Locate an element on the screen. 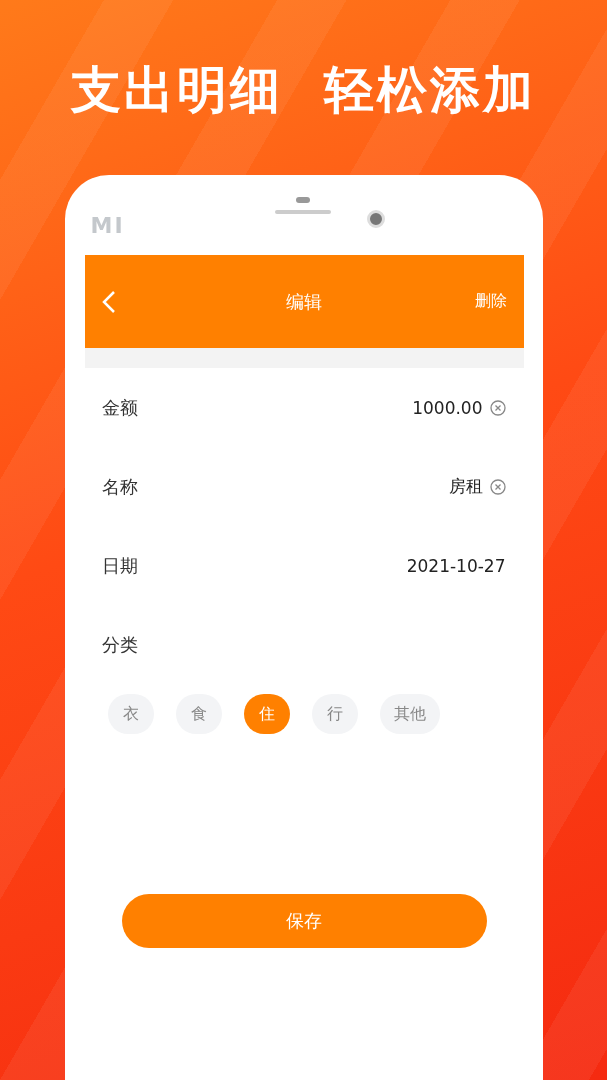 The width and height of the screenshot is (607, 1080). headline: 支出明细 轻松添加 is located at coordinates (303, 90).